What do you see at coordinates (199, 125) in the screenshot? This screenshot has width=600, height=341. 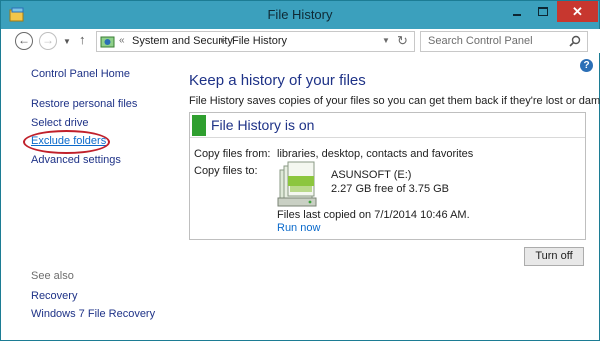 I see `status-indicator` at bounding box center [199, 125].